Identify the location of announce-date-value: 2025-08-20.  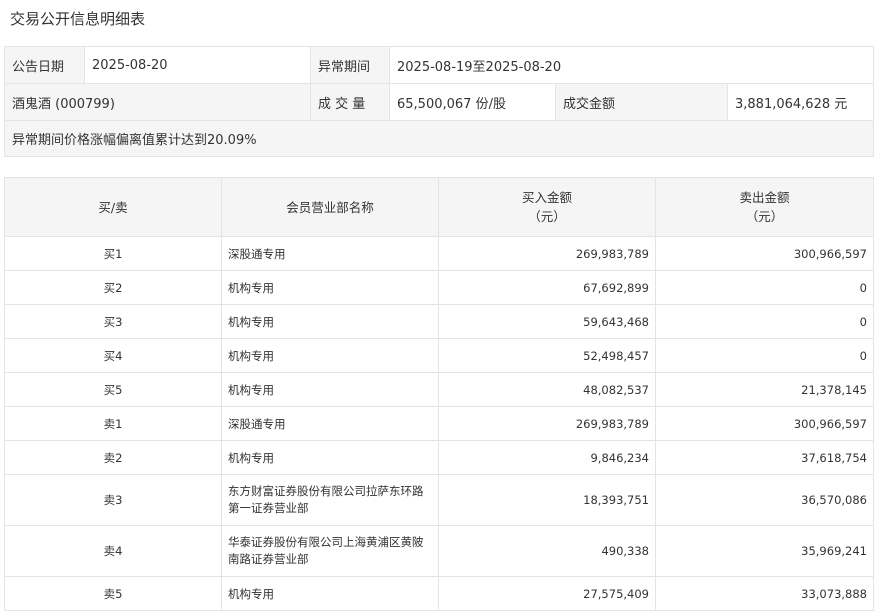
(197, 65).